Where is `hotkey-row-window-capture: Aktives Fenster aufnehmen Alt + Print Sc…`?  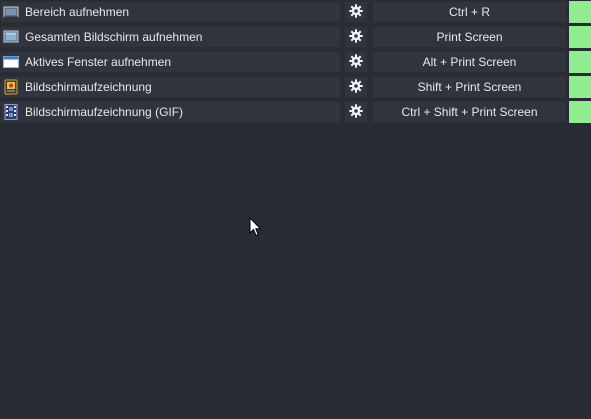 hotkey-row-window-capture: Aktives Fenster aufnehmen Alt + Print Sc… is located at coordinates (295, 62).